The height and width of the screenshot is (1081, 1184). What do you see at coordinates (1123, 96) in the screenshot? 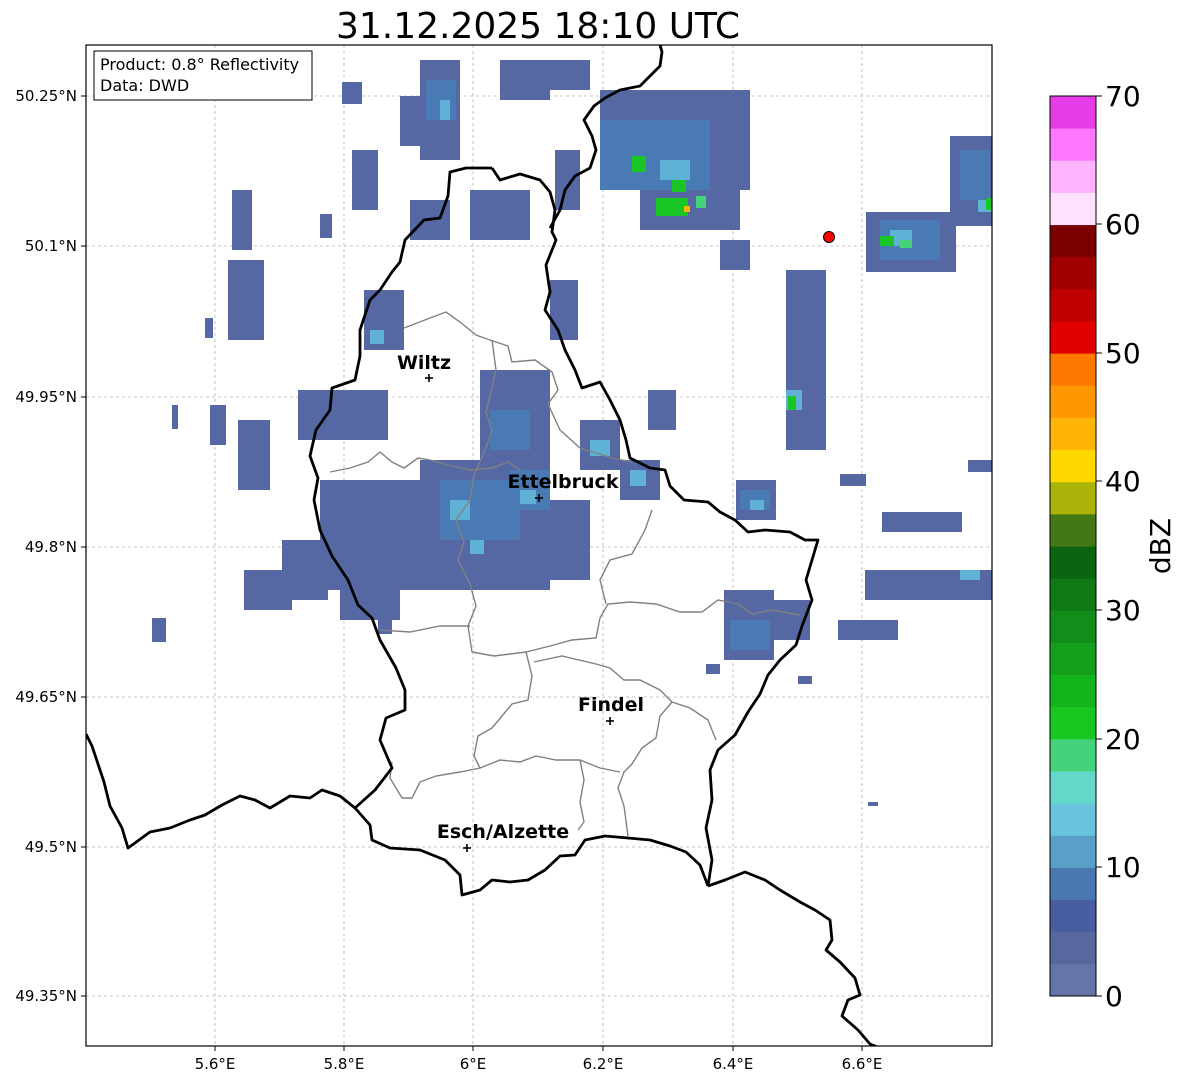
I see `colorbar-tick-label: 70` at bounding box center [1123, 96].